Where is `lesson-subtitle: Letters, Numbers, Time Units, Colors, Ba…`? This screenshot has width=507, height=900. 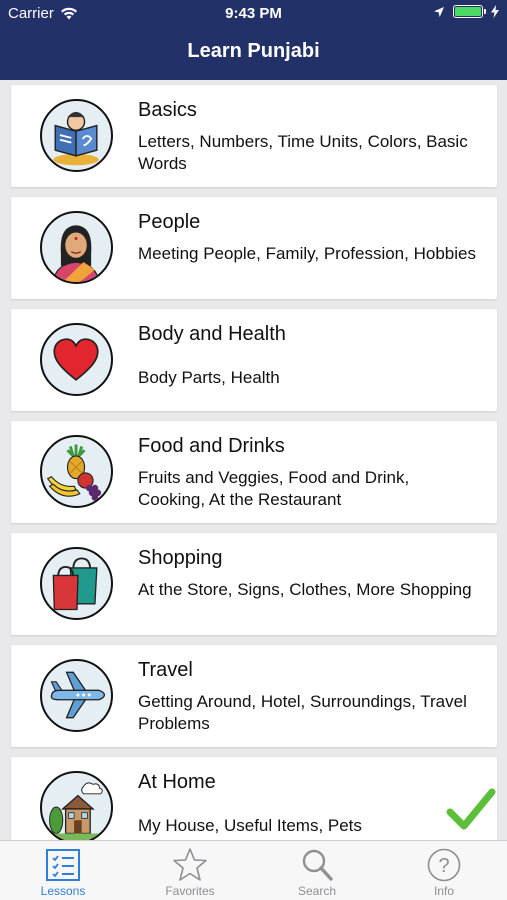
lesson-subtitle: Letters, Numbers, Time Units, Colors, Ba… is located at coordinates (303, 152).